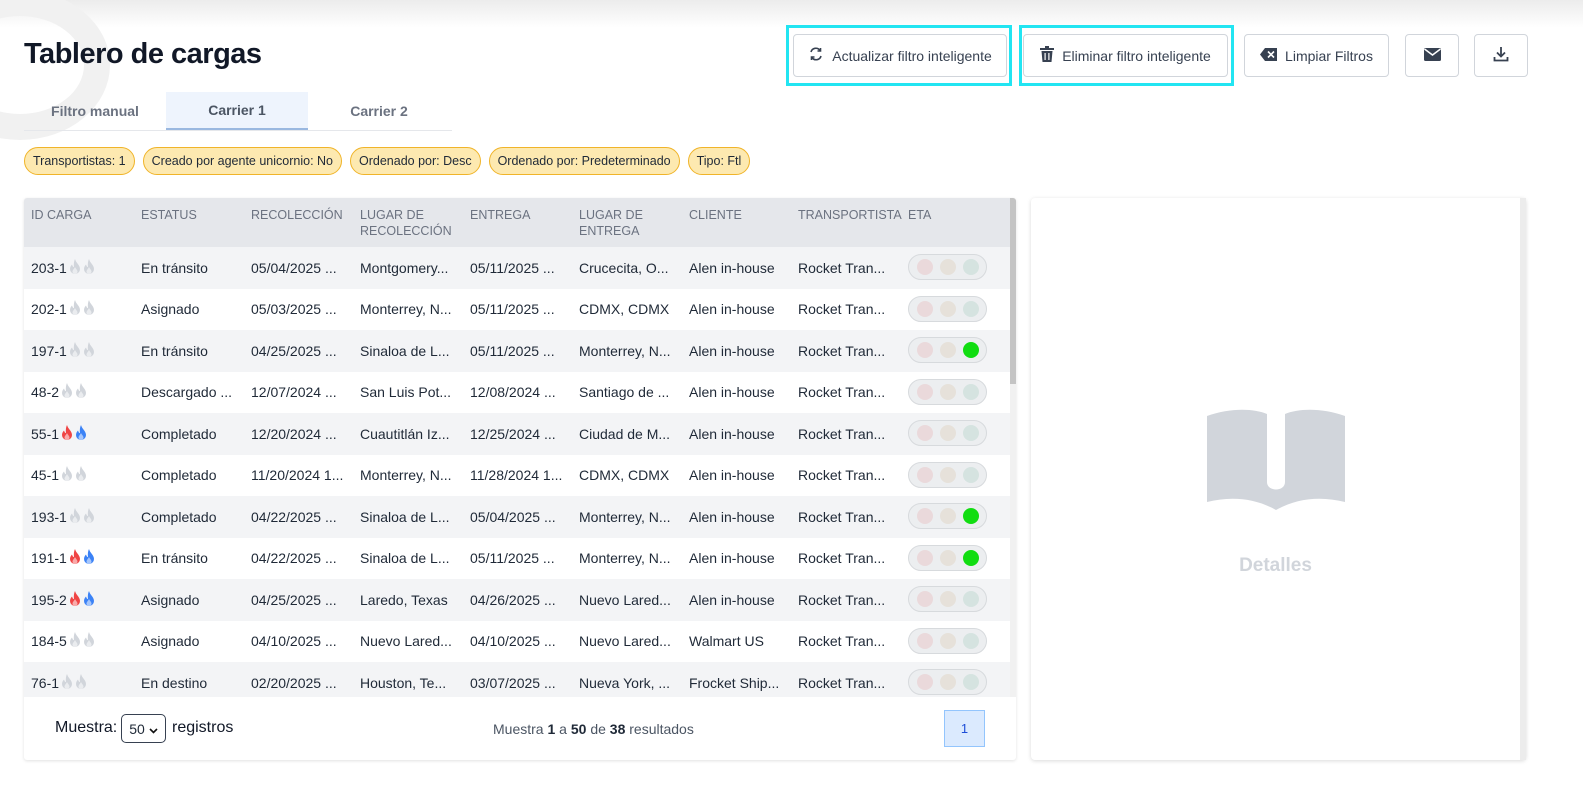 Image resolution: width=1583 pixels, height=795 pixels. What do you see at coordinates (174, 350) in the screenshot?
I see `cell-text: En tránsito` at bounding box center [174, 350].